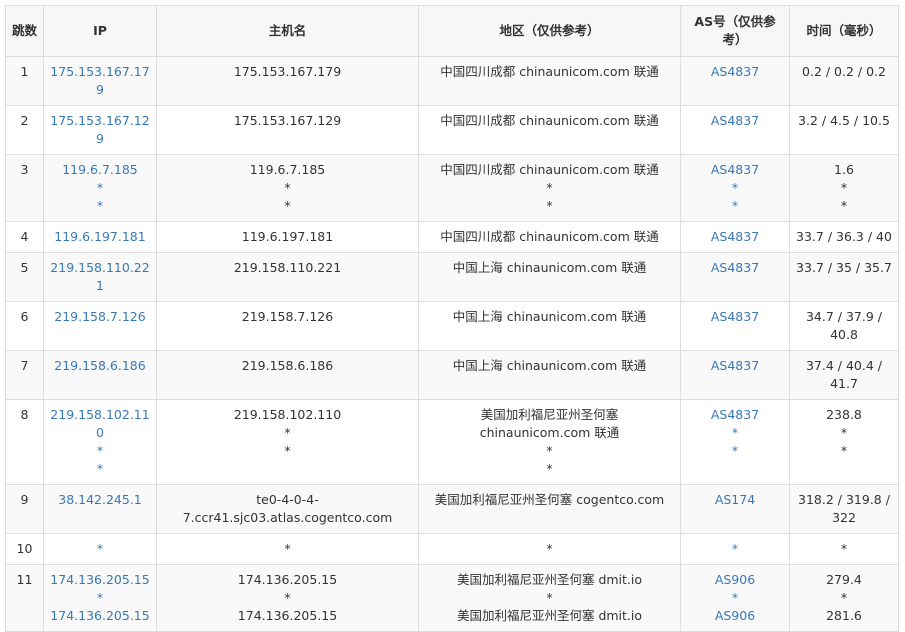 This screenshot has width=905, height=632. Describe the element at coordinates (100, 31) in the screenshot. I see `header-ip: IP` at that location.